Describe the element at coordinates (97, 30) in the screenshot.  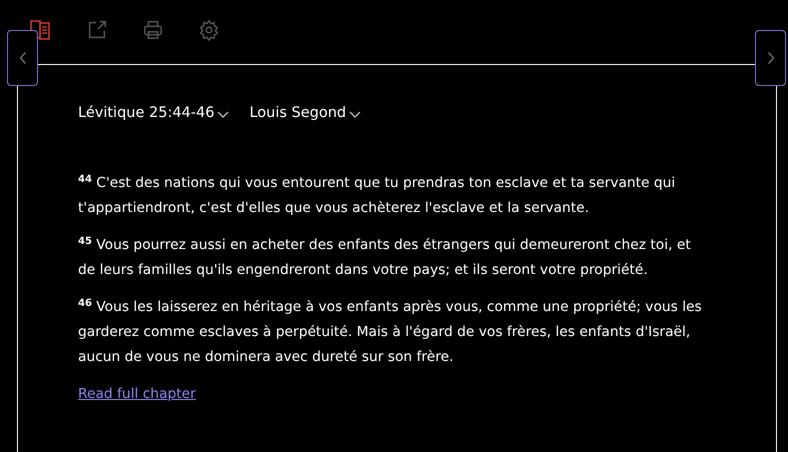
I see `share-icon` at that location.